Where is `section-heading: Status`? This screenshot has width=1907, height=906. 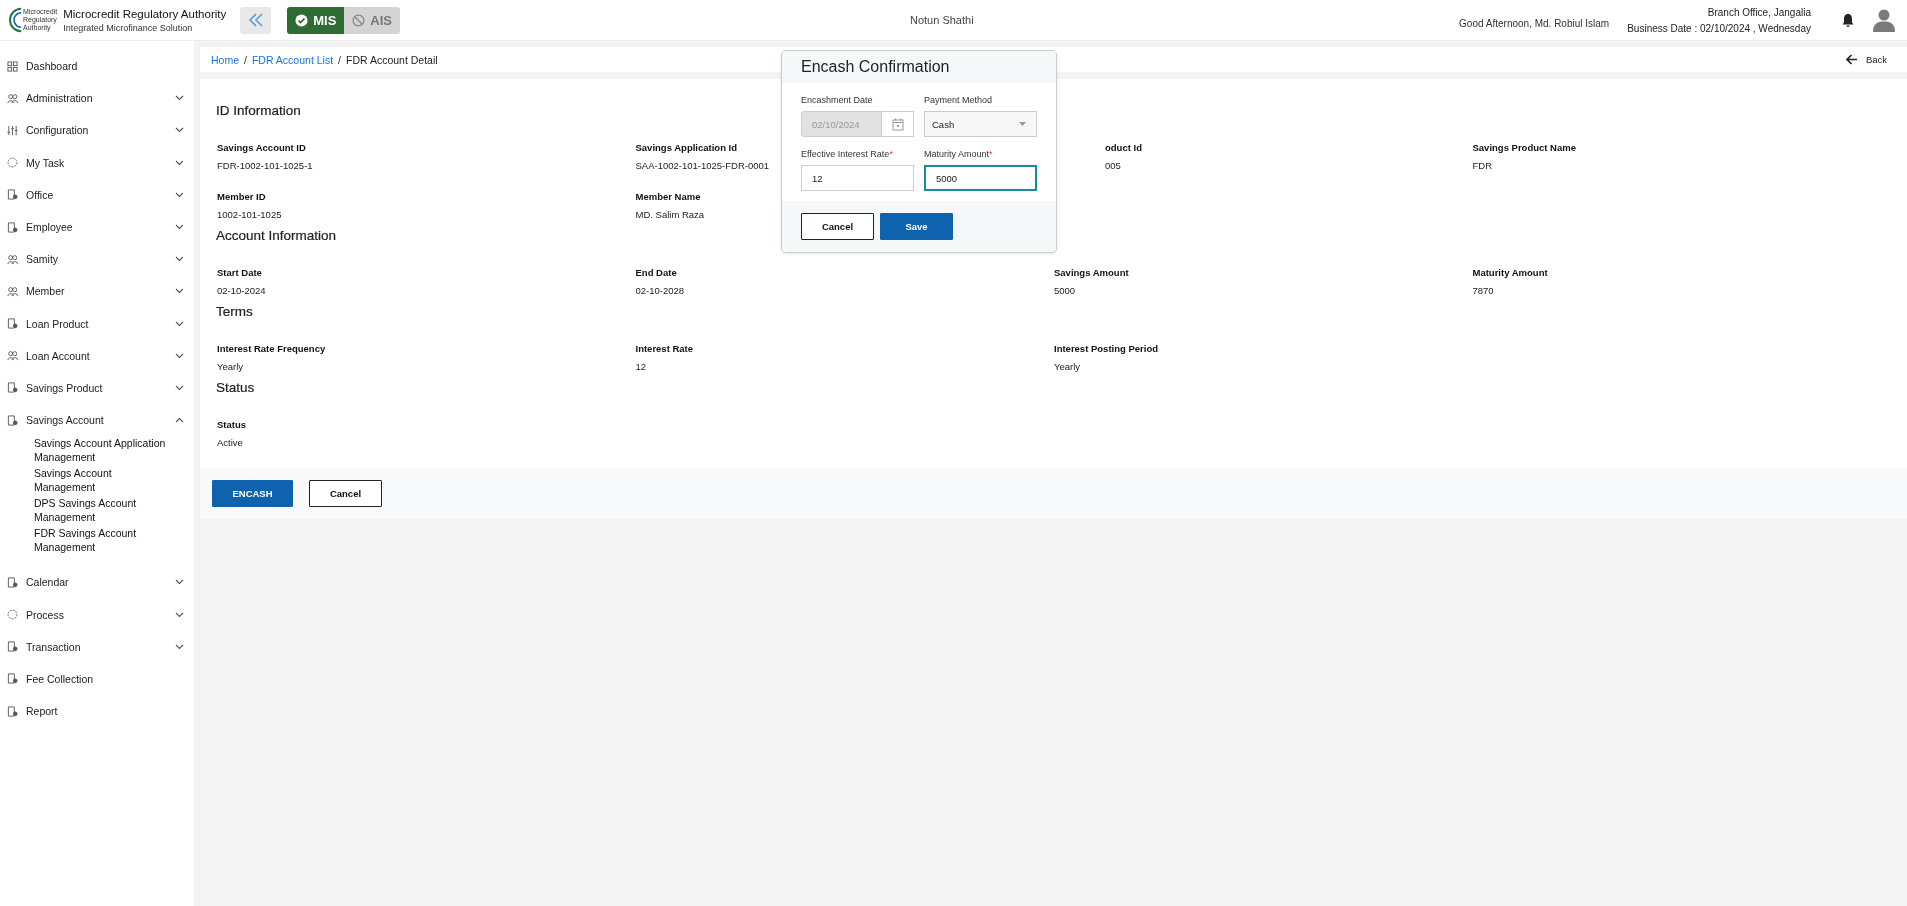
section-heading: Status is located at coordinates (235, 387).